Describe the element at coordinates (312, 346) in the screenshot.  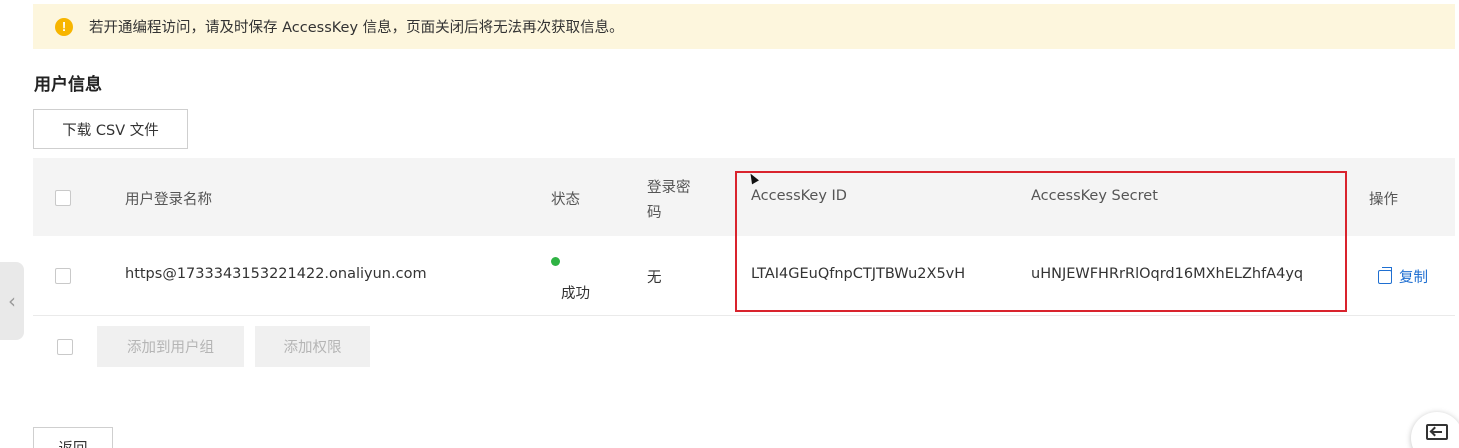
I see `add-permission-button: 添加权限` at that location.